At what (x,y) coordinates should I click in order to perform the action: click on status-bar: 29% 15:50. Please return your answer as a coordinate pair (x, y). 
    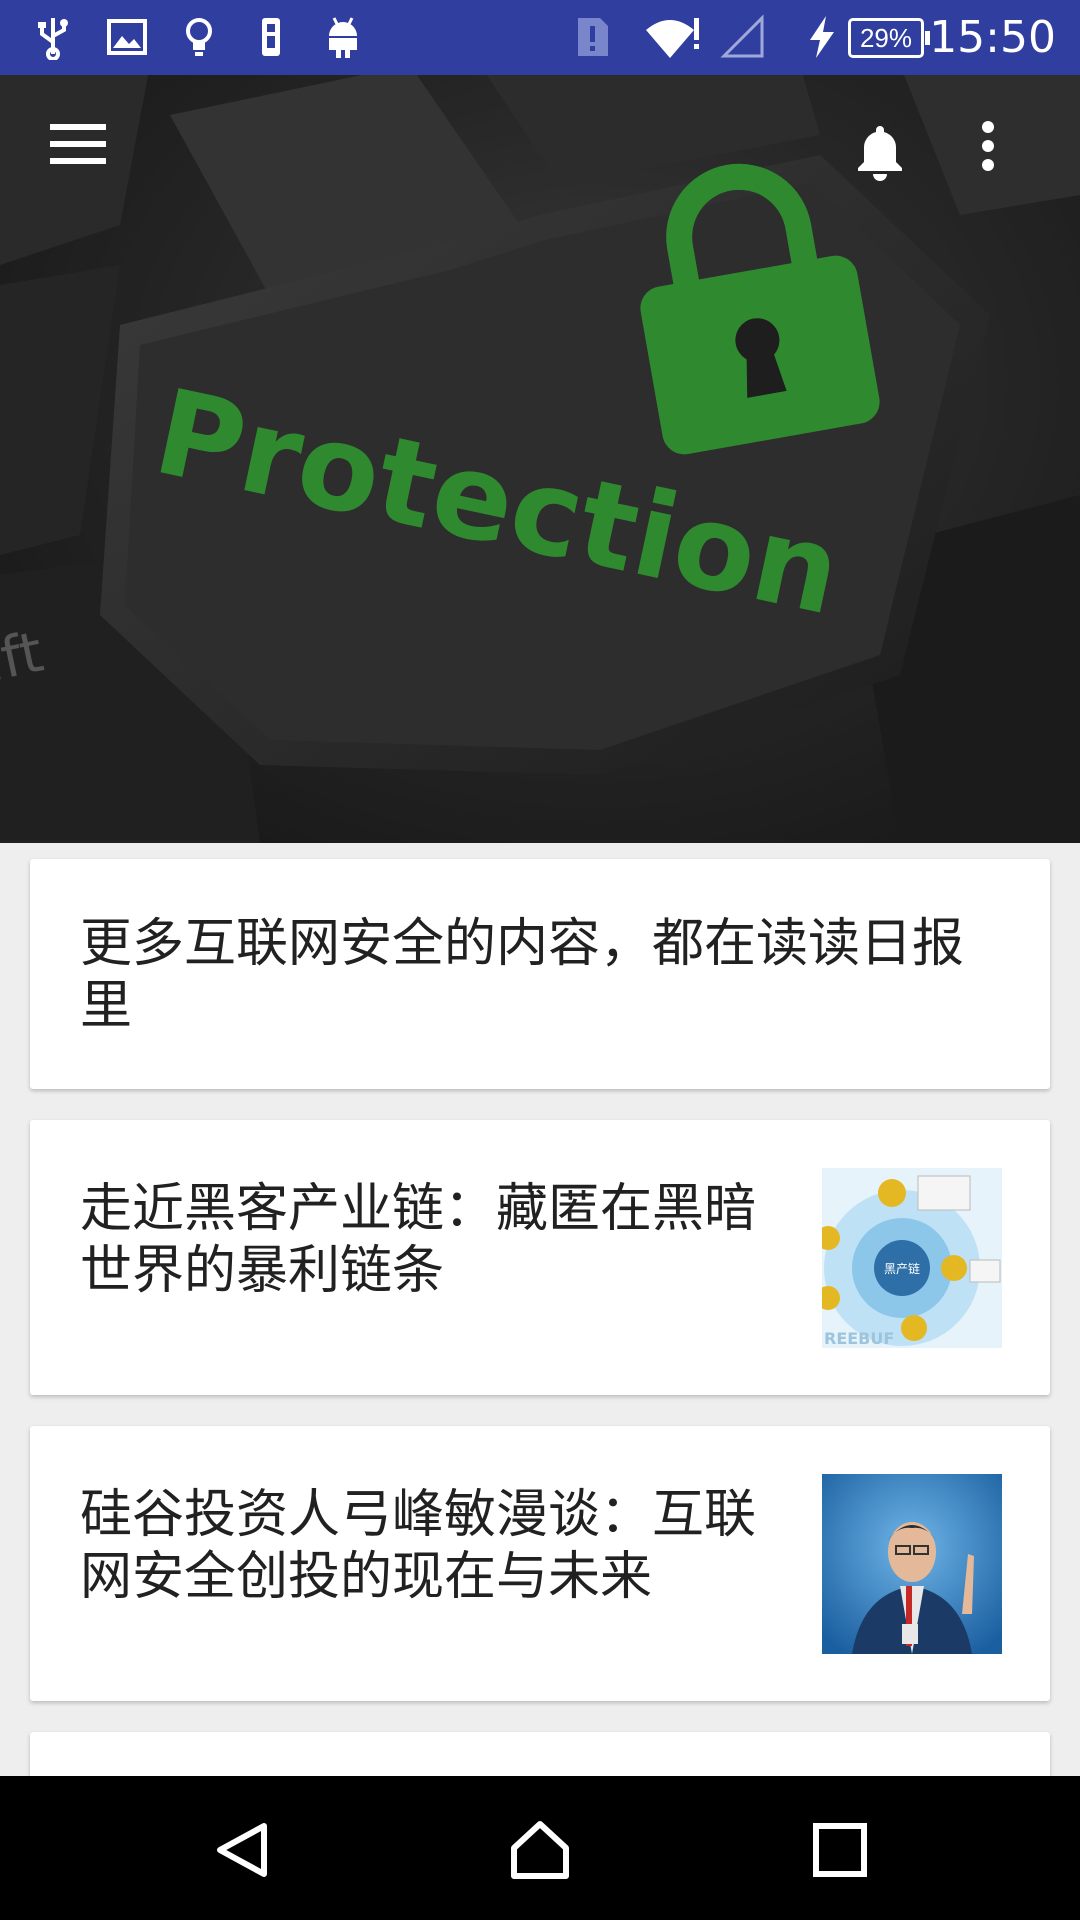
    Looking at the image, I should click on (540, 37).